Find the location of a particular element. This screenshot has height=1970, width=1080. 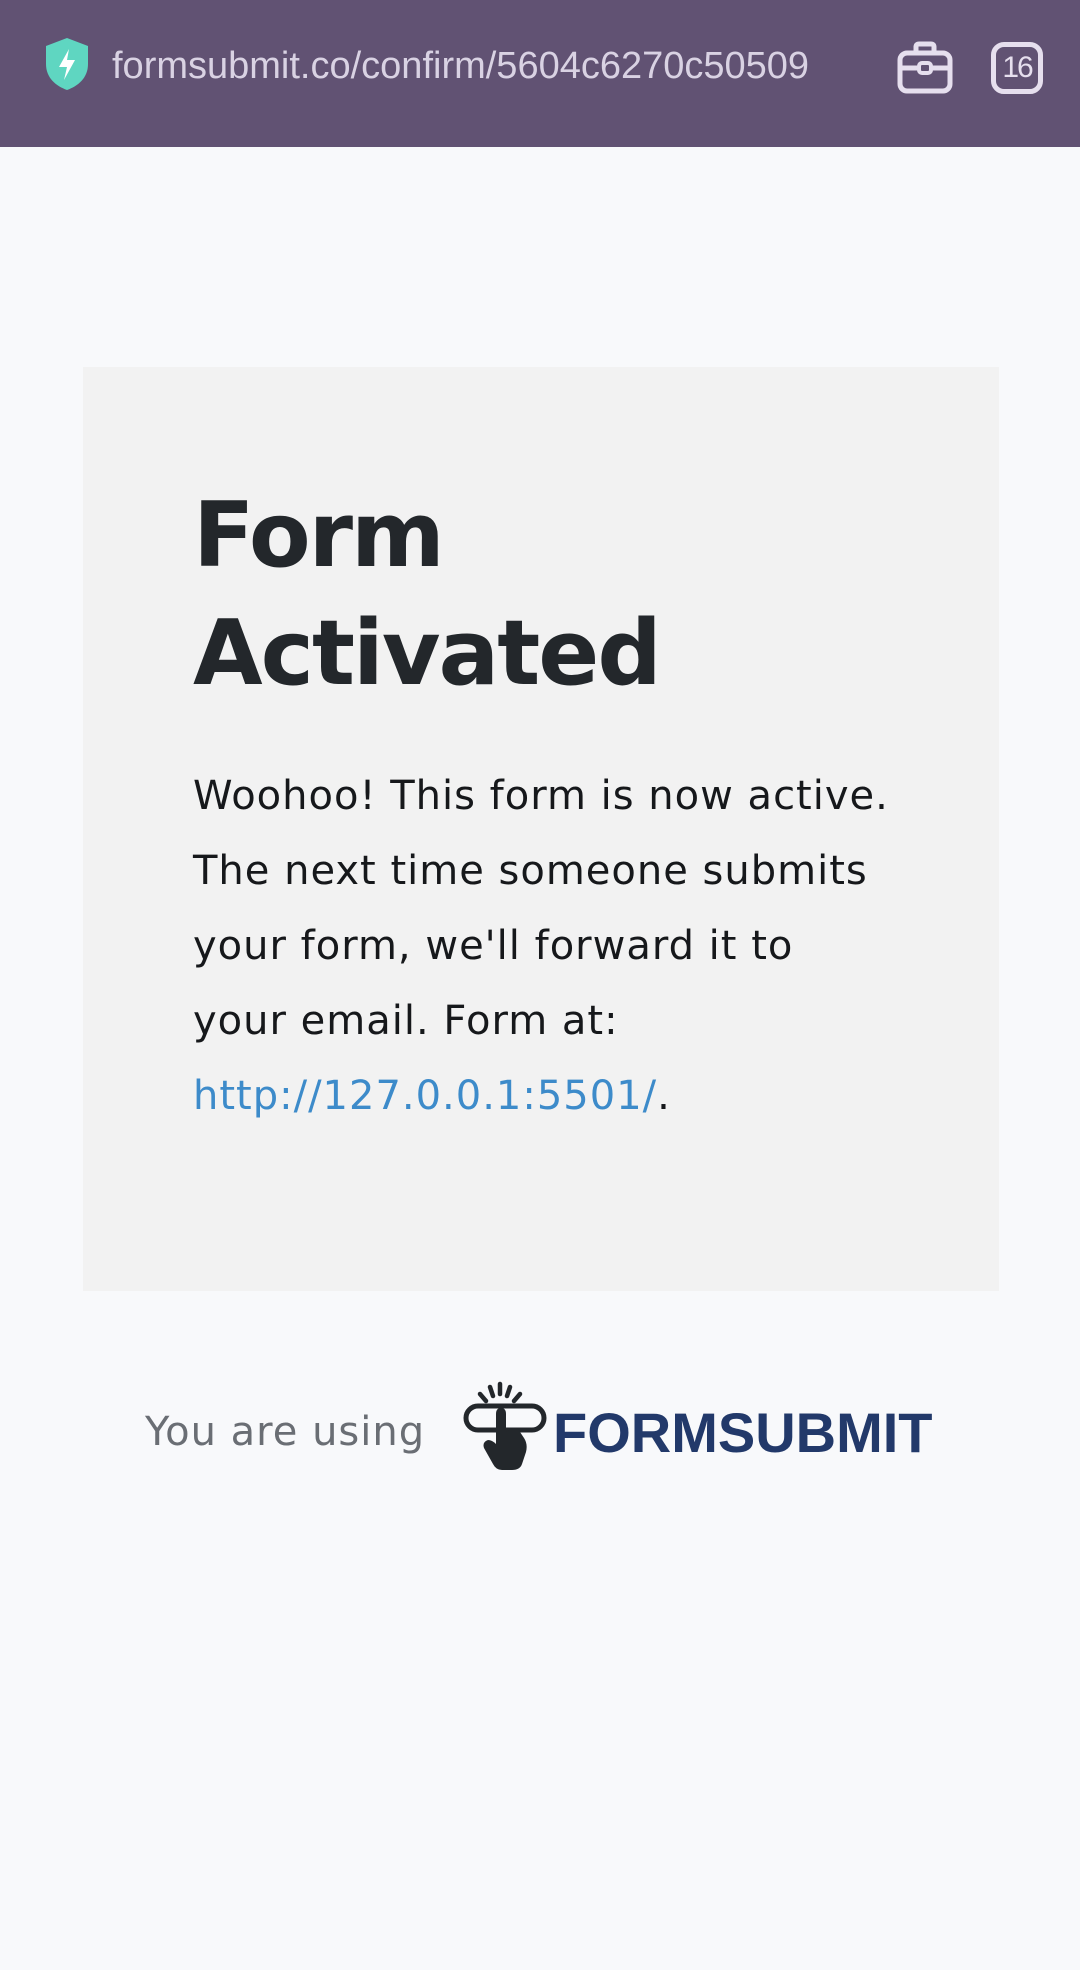

form-url-link: http://127.0.0.1:5501/ is located at coordinates (425, 1096).